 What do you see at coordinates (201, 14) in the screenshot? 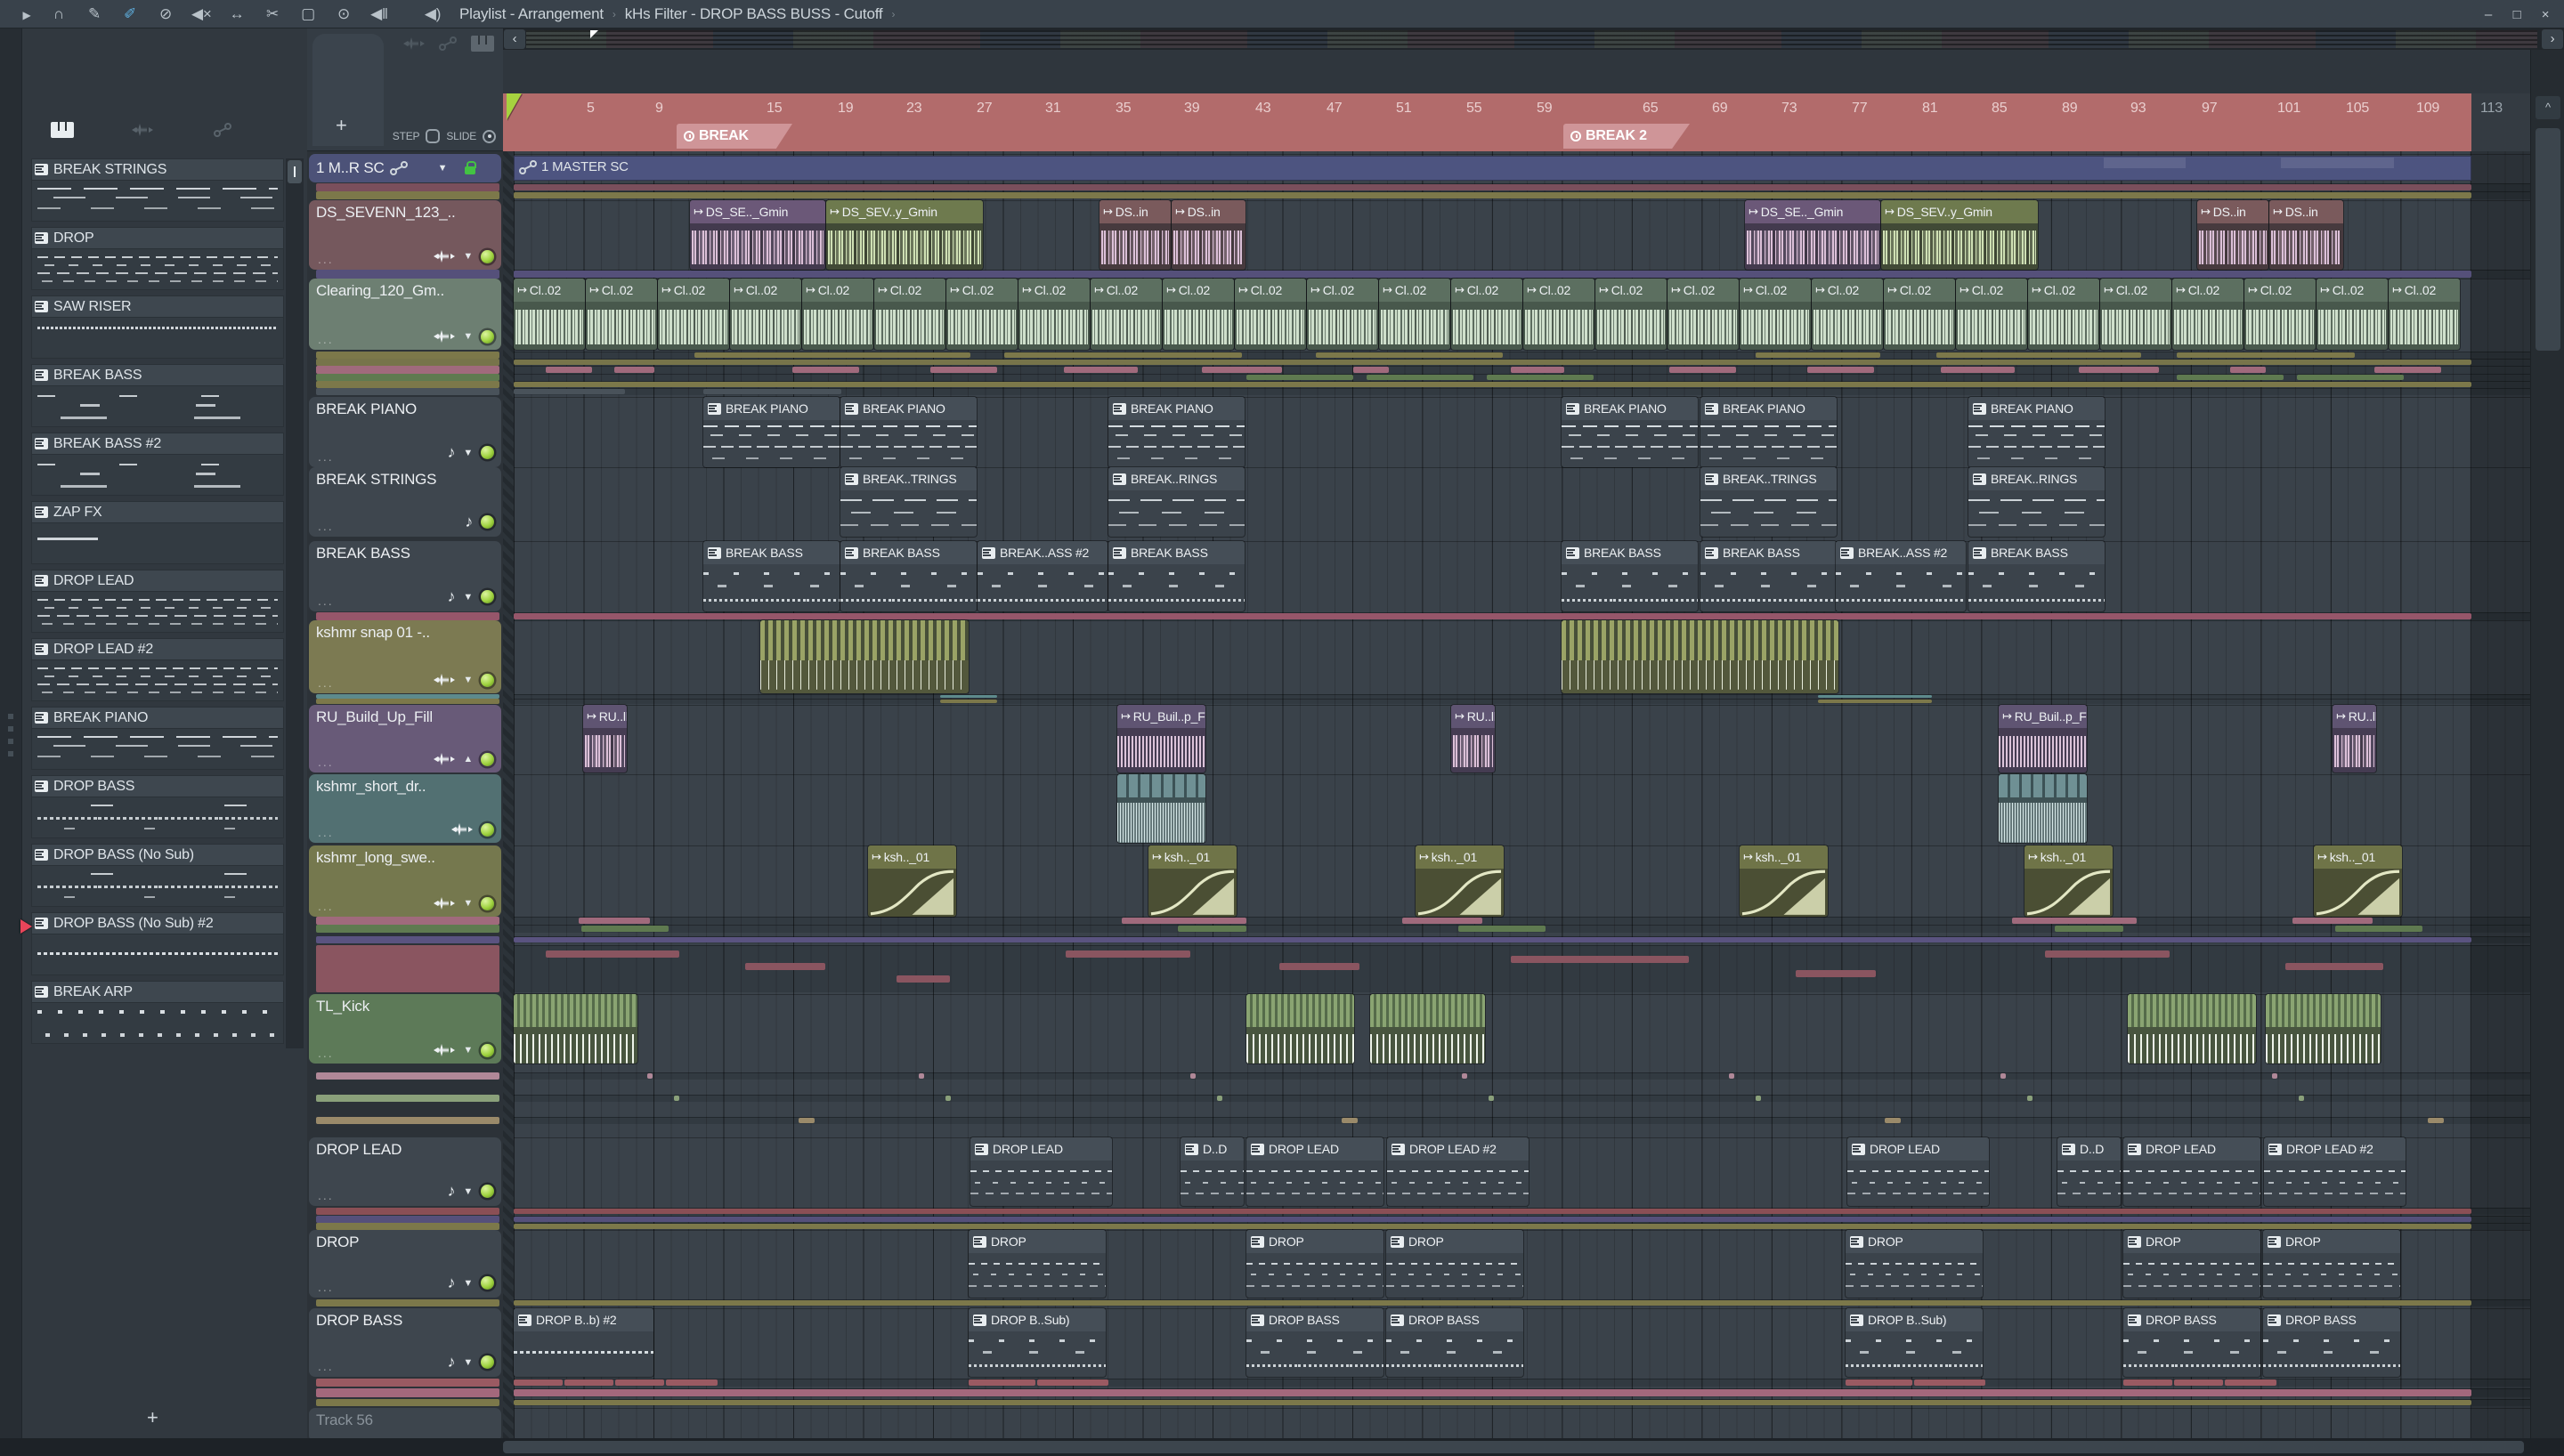
I see `mute-icon: ◀×` at bounding box center [201, 14].